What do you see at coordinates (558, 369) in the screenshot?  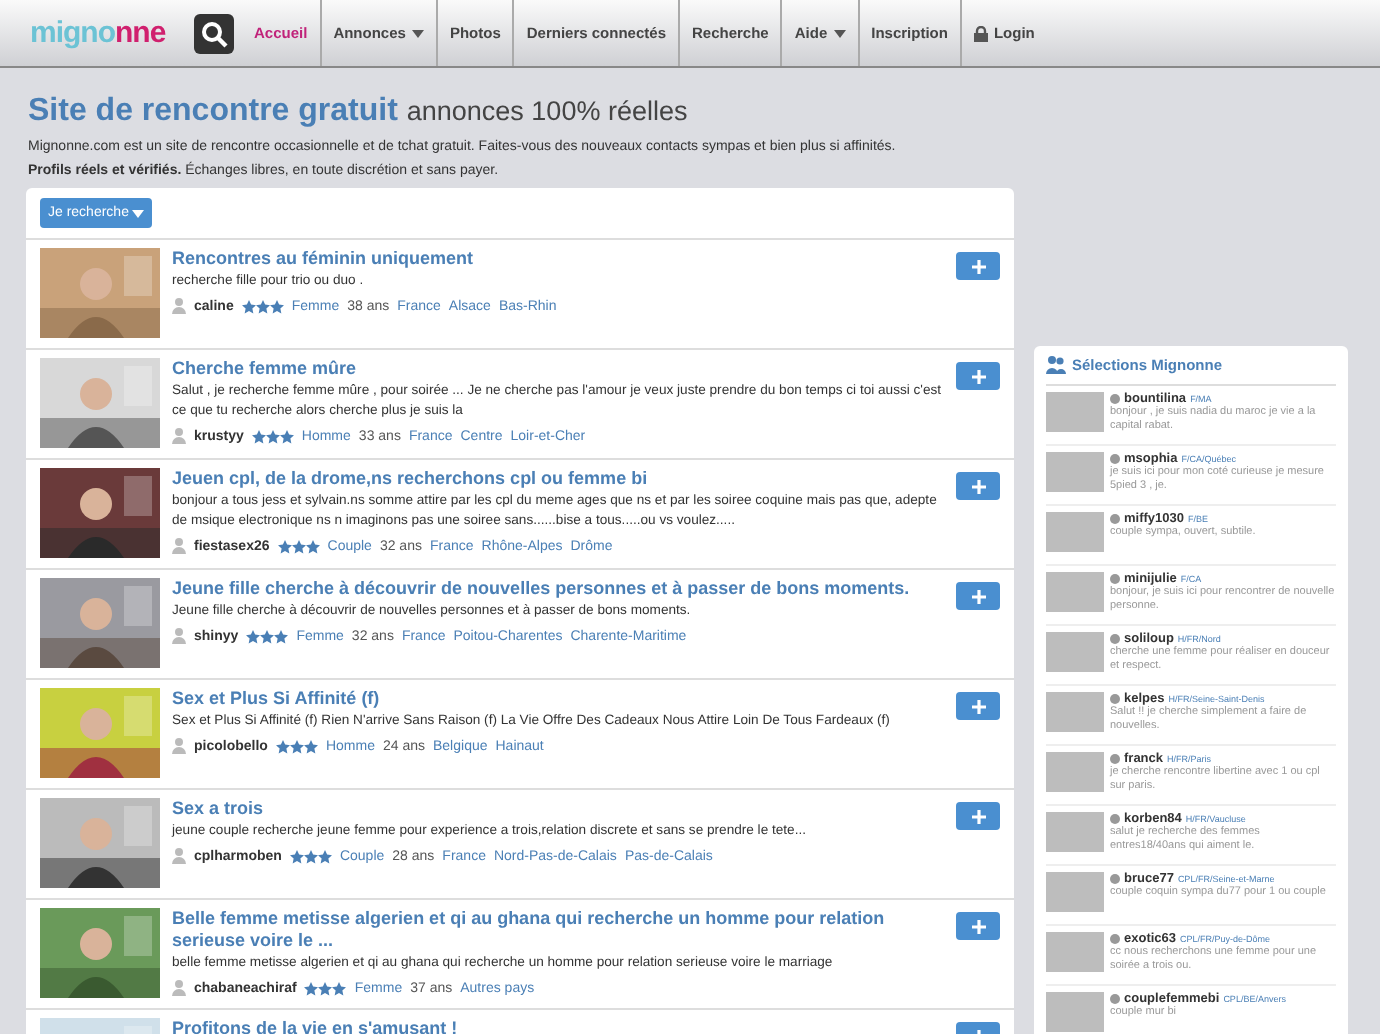 I see `listing-title: Cherche femme mûre` at bounding box center [558, 369].